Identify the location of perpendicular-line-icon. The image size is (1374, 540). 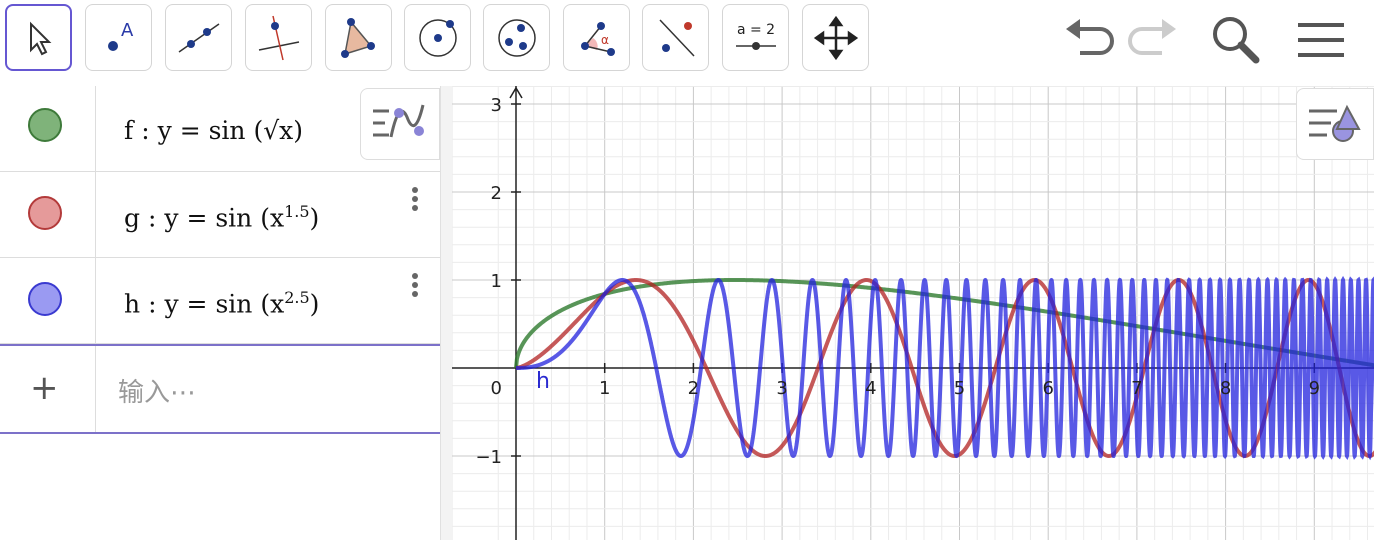
(278, 37).